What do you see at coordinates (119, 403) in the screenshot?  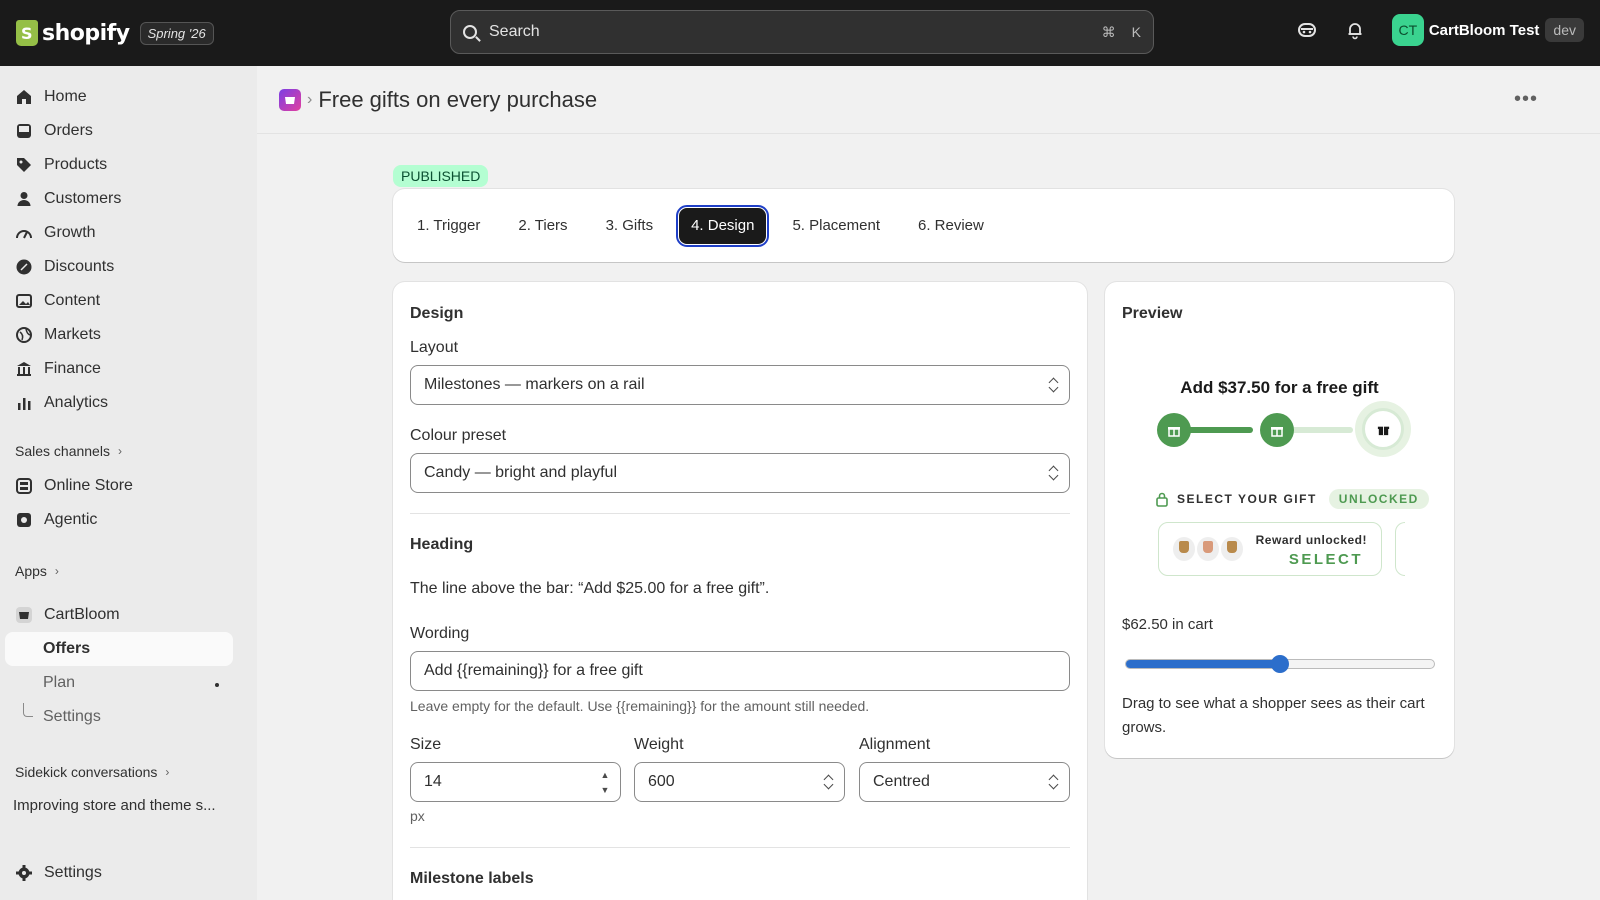 I see `sidebar-item-analytics: Analytics` at bounding box center [119, 403].